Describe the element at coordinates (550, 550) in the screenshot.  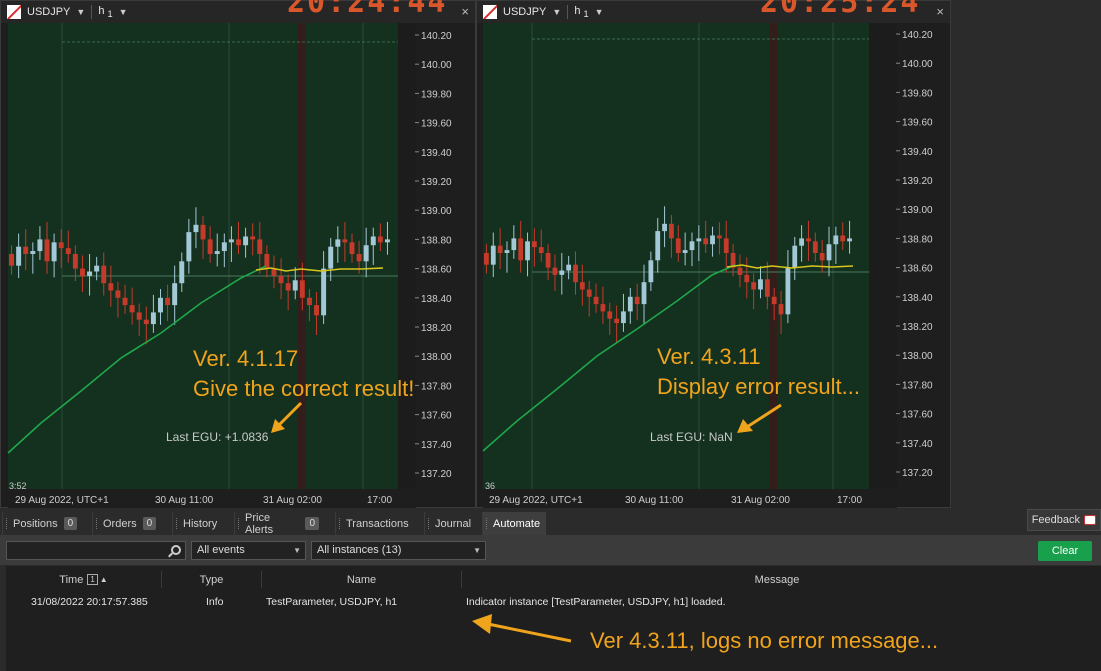
I see `automate-toolbar: All events ▼ All instances (13) ▼ Clear` at that location.